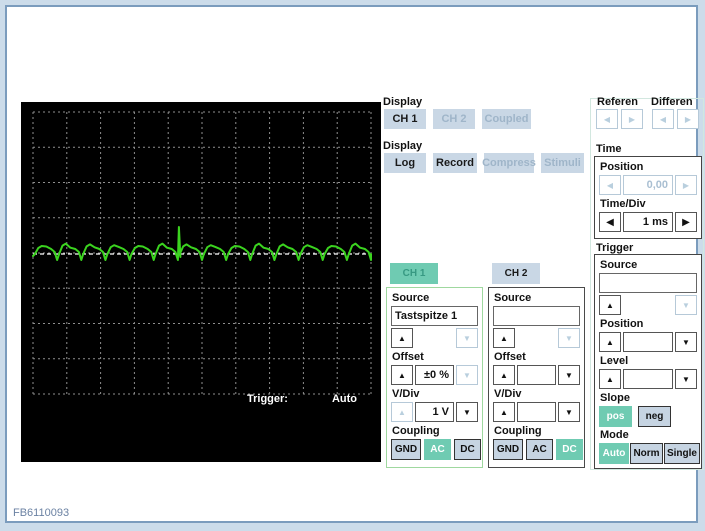 This screenshot has width=705, height=531. Describe the element at coordinates (615, 398) in the screenshot. I see `trigger-slope-label: Slope` at that location.